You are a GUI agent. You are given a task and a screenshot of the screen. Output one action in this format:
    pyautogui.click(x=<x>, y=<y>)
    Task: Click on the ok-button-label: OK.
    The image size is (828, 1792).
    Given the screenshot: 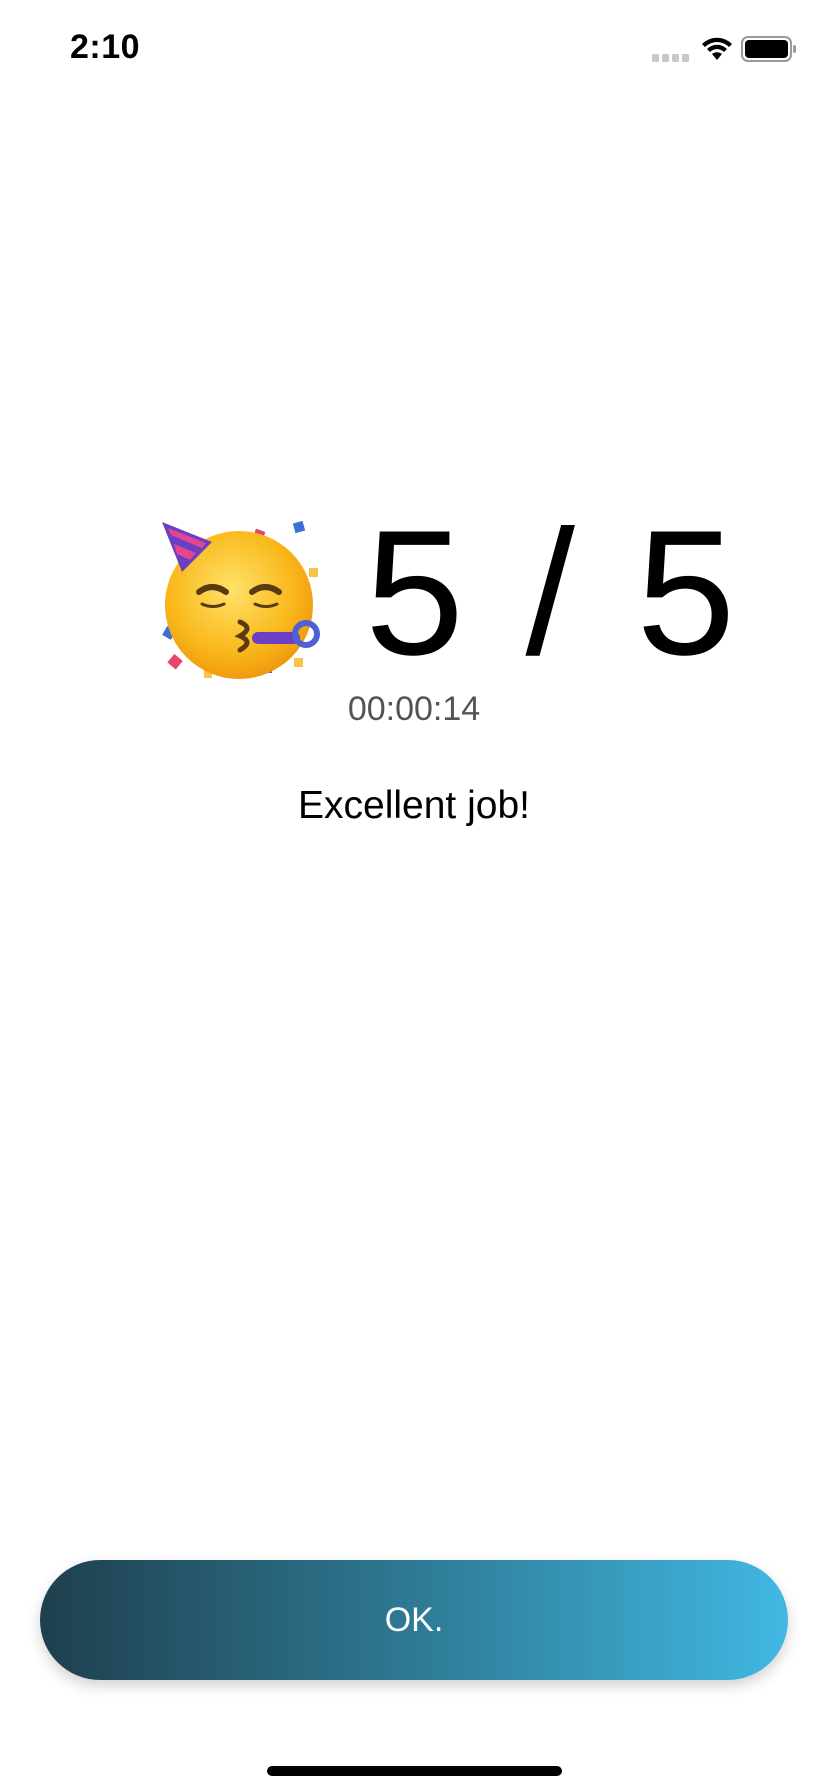 What is the action you would take?
    pyautogui.click(x=414, y=1619)
    